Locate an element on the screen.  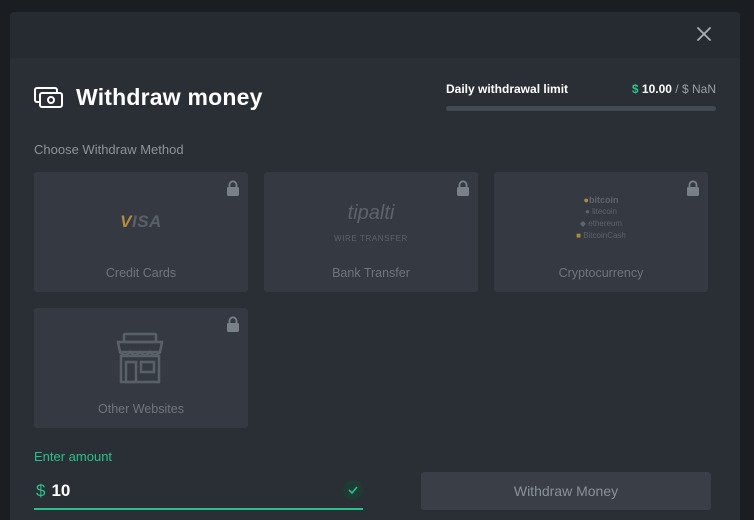
amount-currency: $ is located at coordinates (41, 490).